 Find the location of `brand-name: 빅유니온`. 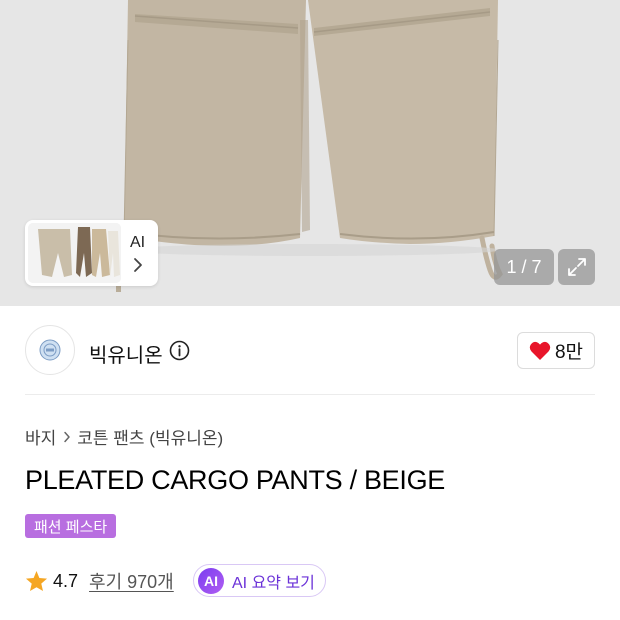

brand-name: 빅유니온 is located at coordinates (126, 353).